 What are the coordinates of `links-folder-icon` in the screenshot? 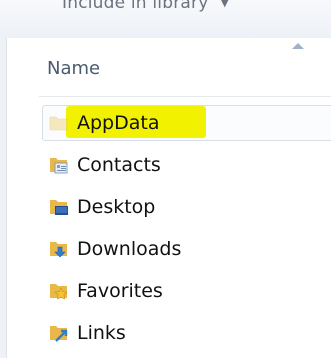 It's located at (59, 334).